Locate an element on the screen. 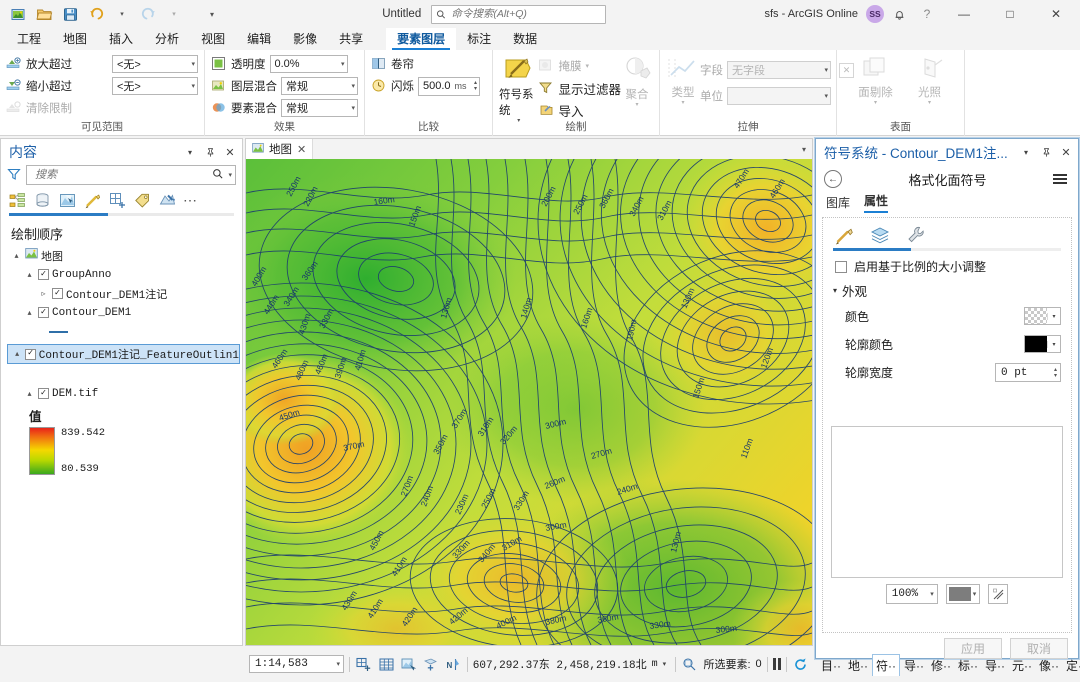  list-by-diagram-icon is located at coordinates (167, 200).